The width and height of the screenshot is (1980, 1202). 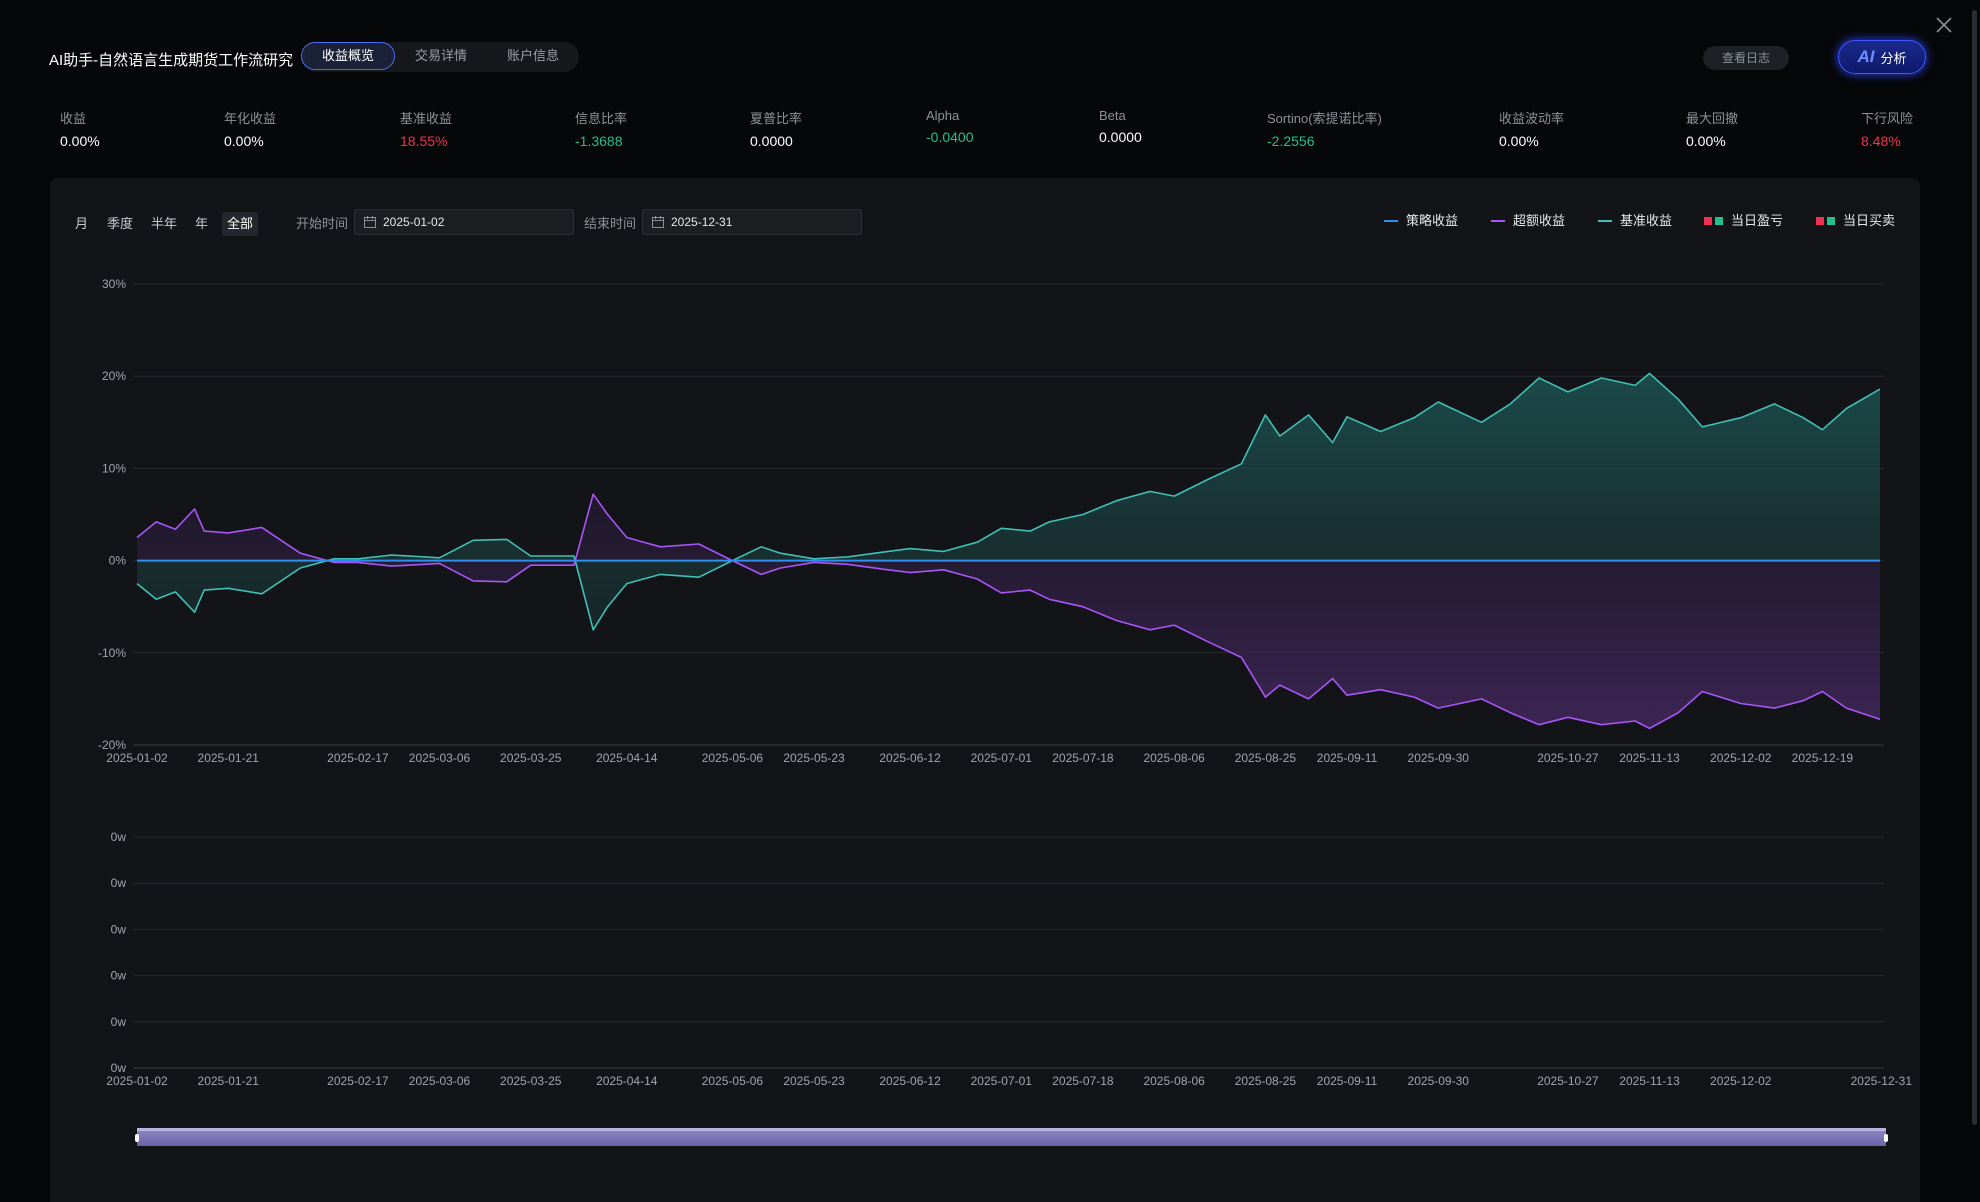 What do you see at coordinates (137, 1138) in the screenshot?
I see `zoom-handle-left` at bounding box center [137, 1138].